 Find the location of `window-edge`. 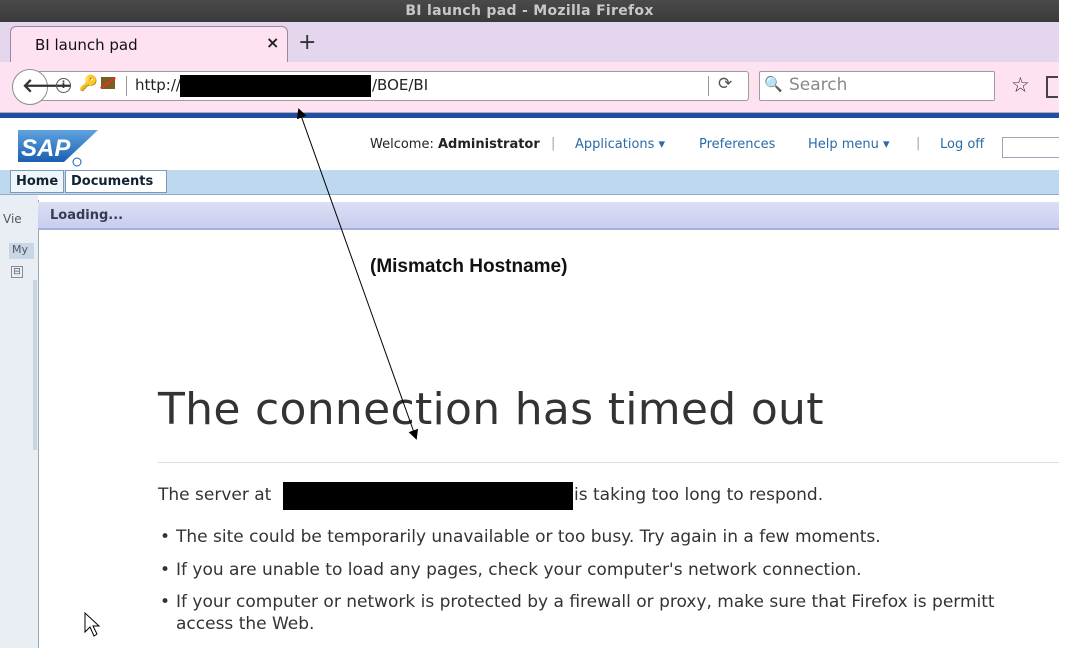

window-edge is located at coordinates (1064, 324).